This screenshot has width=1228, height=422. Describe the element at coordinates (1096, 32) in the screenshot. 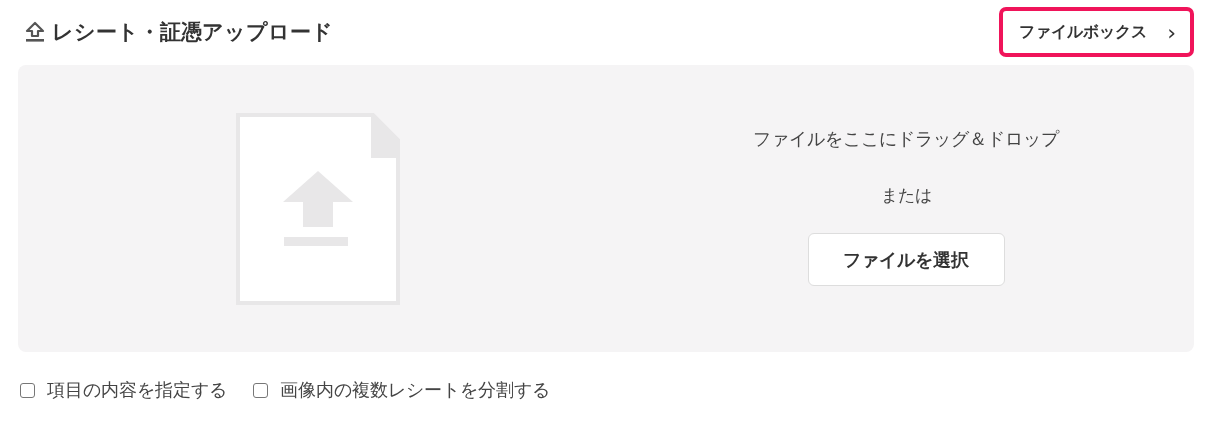

I see `file-box-link: ファイルボックス ›` at that location.